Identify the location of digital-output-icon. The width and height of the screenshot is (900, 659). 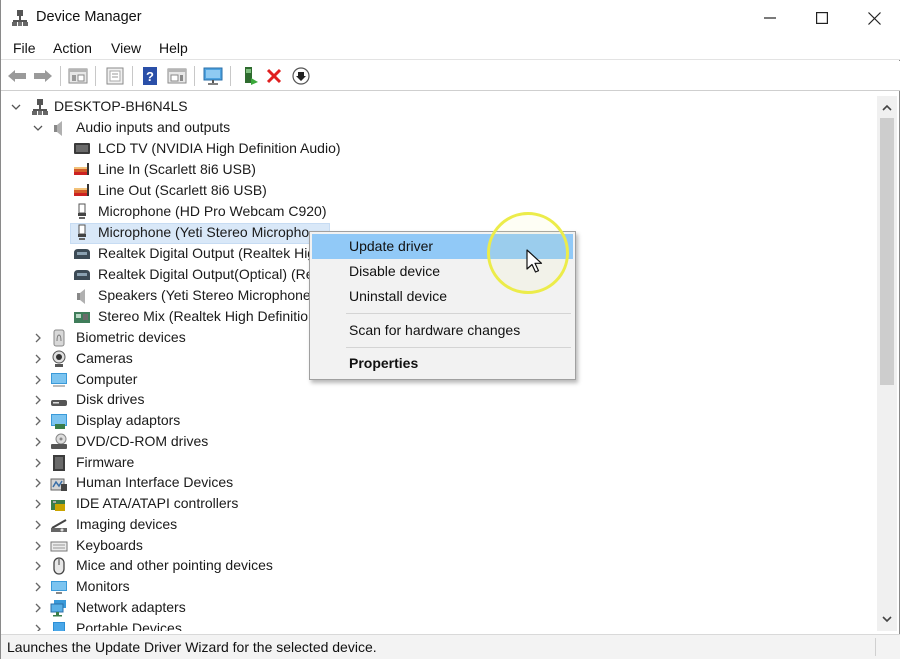
(82, 254).